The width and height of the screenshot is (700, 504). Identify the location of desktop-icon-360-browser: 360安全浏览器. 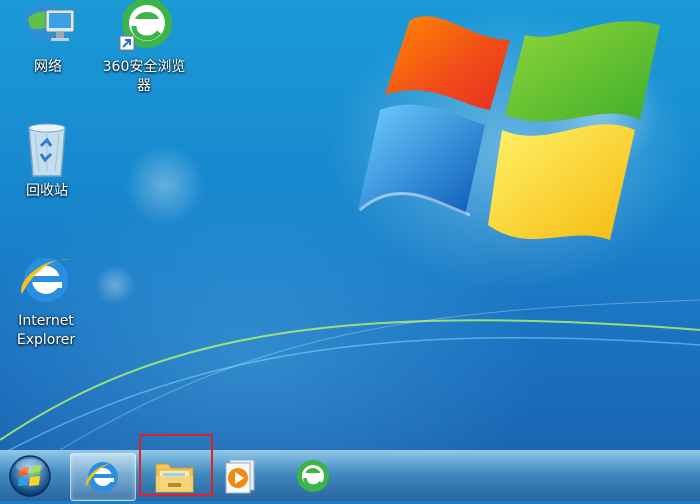
(144, 48).